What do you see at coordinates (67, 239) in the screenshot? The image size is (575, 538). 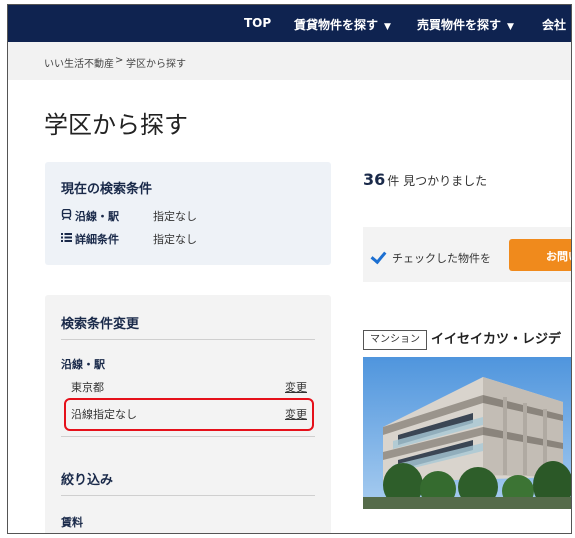 I see `list-icon` at bounding box center [67, 239].